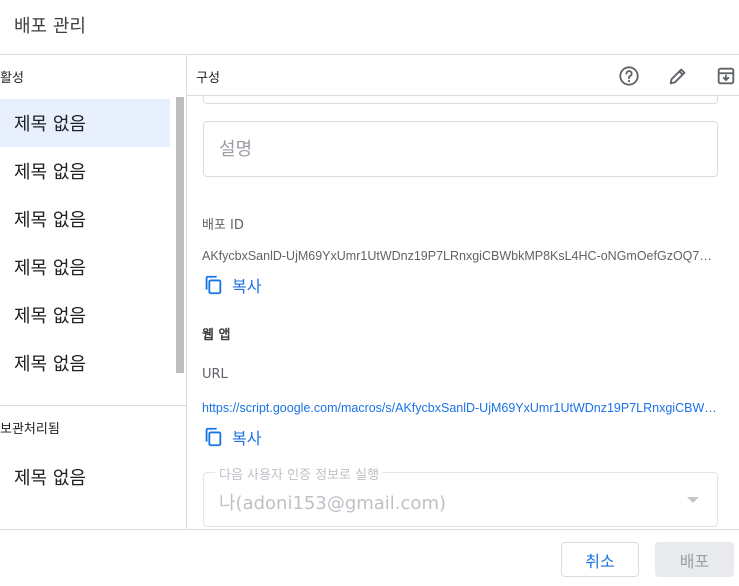 The image size is (739, 586). Describe the element at coordinates (460, 100) in the screenshot. I see `title-field` at that location.